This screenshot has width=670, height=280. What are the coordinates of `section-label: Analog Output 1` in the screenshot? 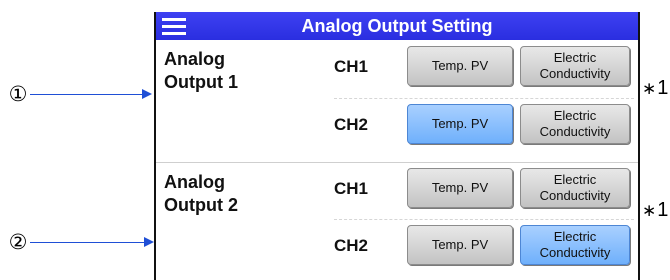 It's located at (201, 71).